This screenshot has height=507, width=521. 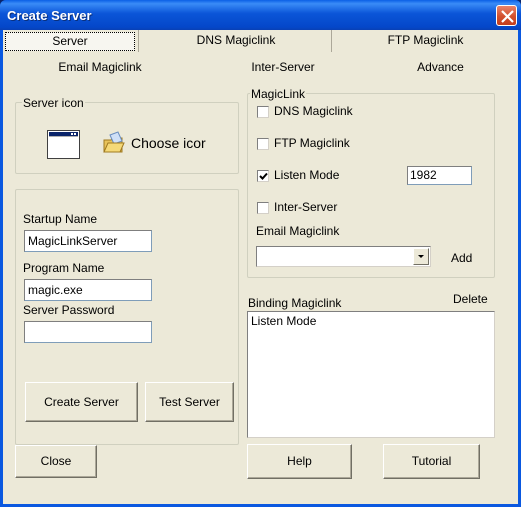 I want to click on email-magiclink-label: Email Magiclink, so click(x=298, y=231).